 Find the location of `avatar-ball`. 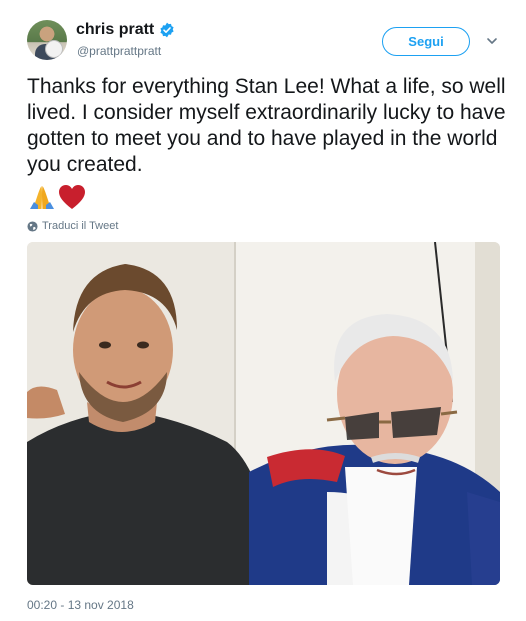

avatar-ball is located at coordinates (54, 49).